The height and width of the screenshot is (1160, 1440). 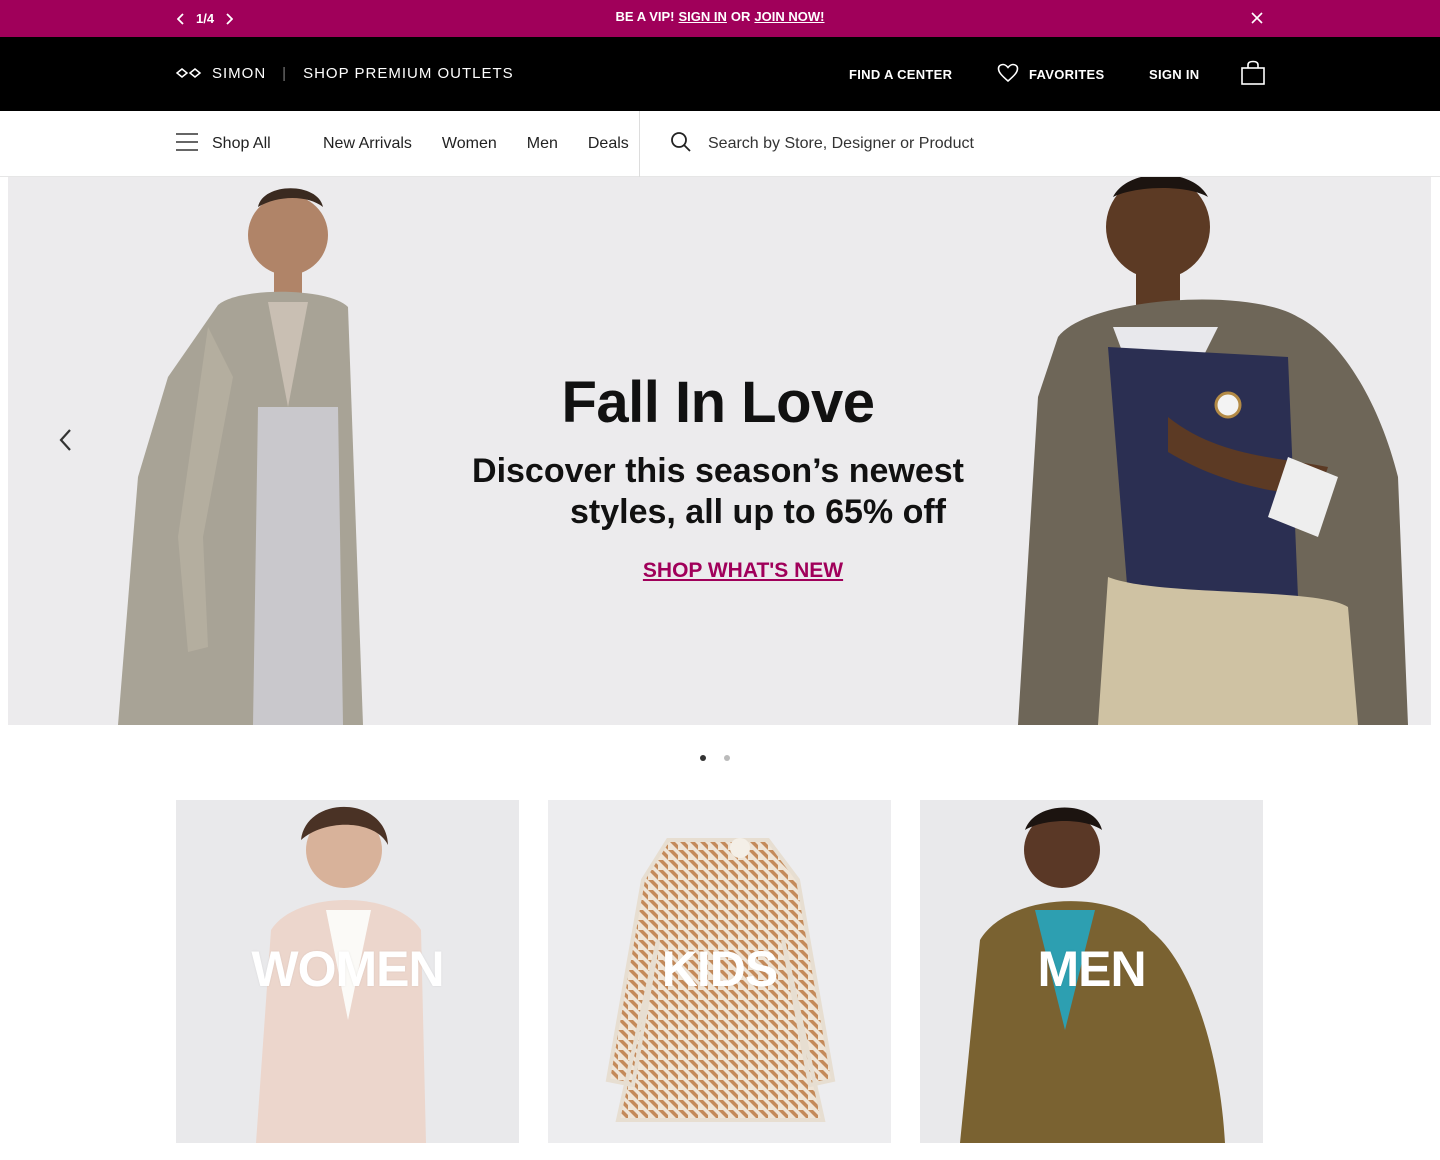 I want to click on find-center-link: FIND A CENTER, so click(x=900, y=74).